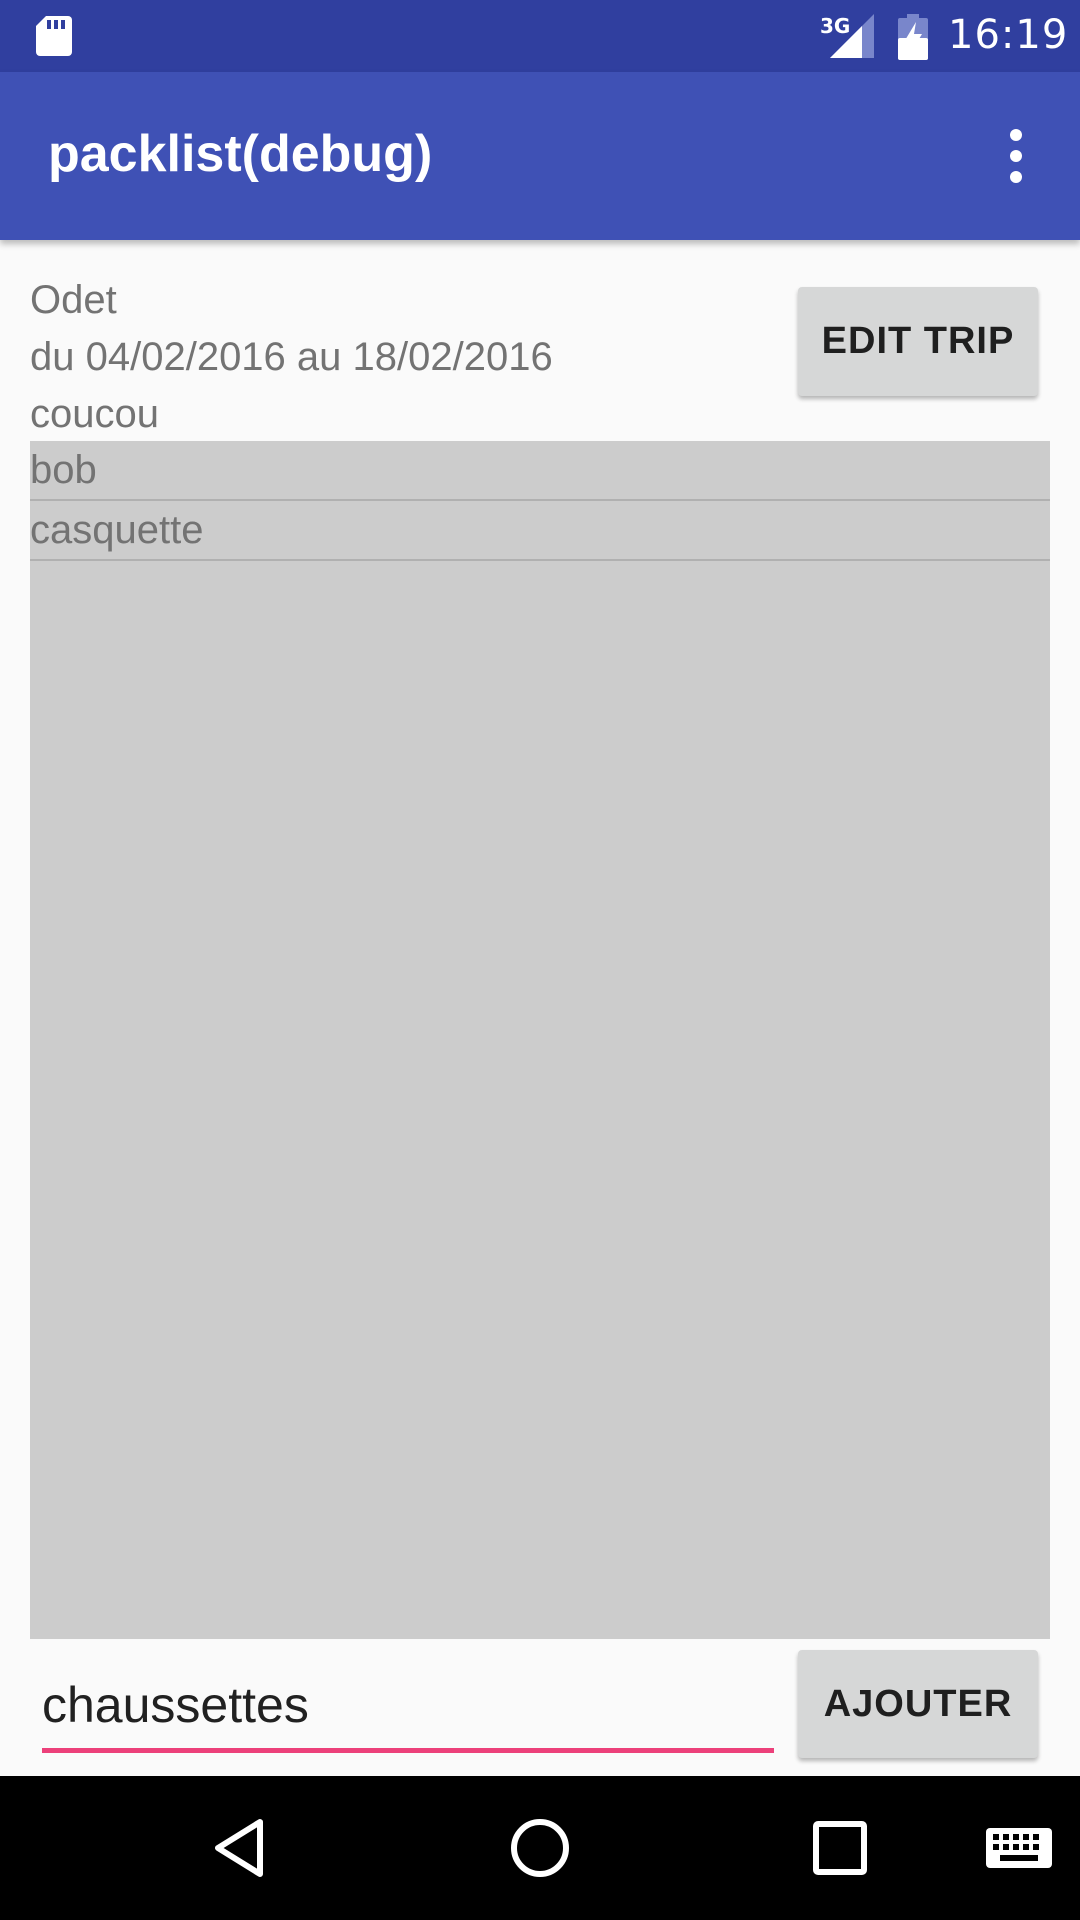  Describe the element at coordinates (407, 1705) in the screenshot. I see `new-item-input` at that location.